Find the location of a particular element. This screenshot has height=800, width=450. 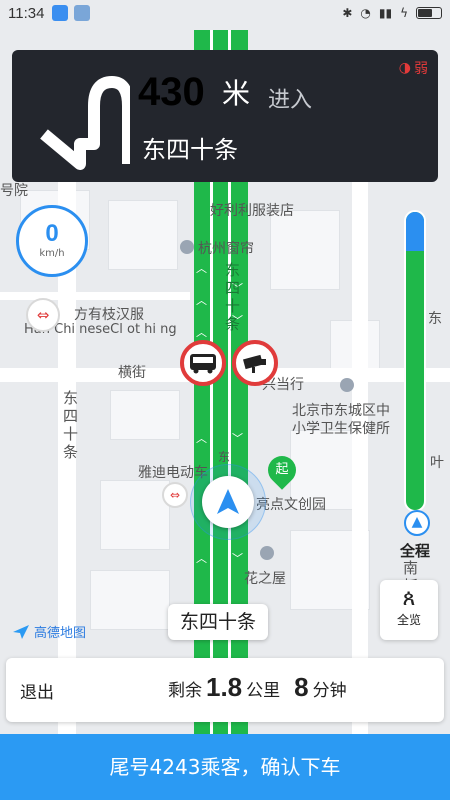

status-icons: ✱ ◔ ▮▮ ϟ is located at coordinates (392, 13).